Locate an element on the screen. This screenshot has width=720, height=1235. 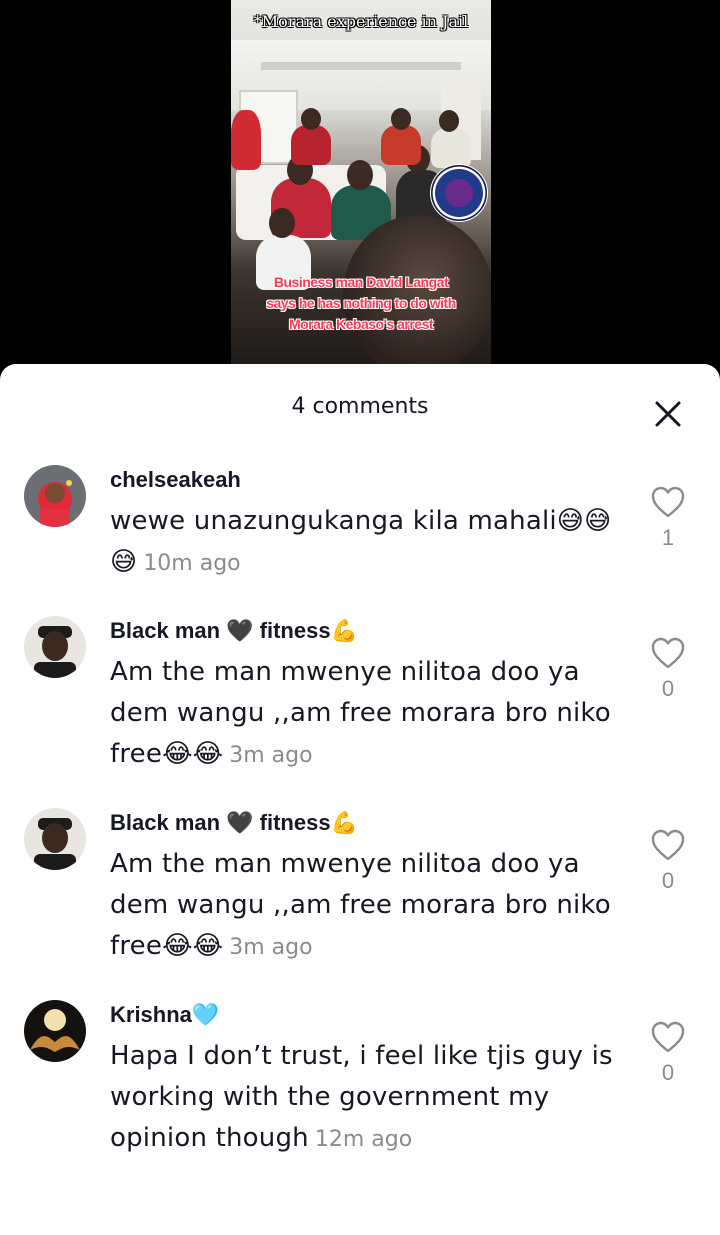
video-caption-line: Morara Kebaso's arrest is located at coordinates (361, 324).